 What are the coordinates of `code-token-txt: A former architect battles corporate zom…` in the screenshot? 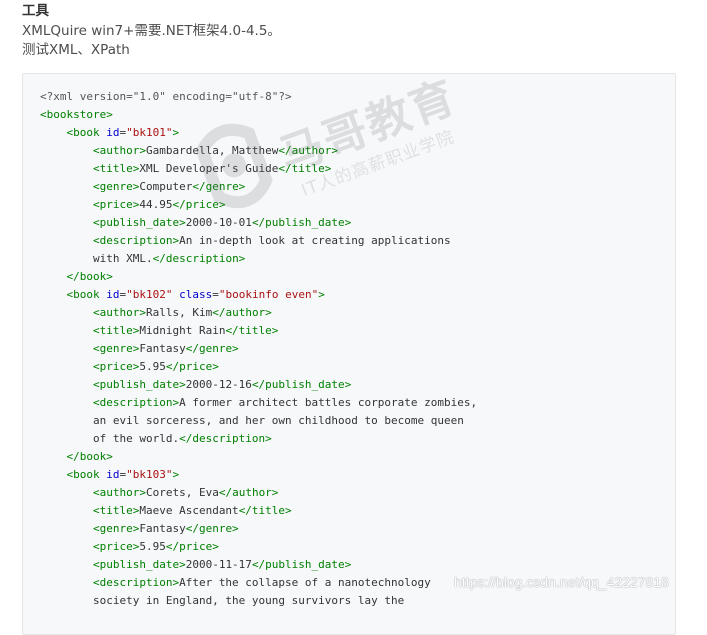 It's located at (328, 402).